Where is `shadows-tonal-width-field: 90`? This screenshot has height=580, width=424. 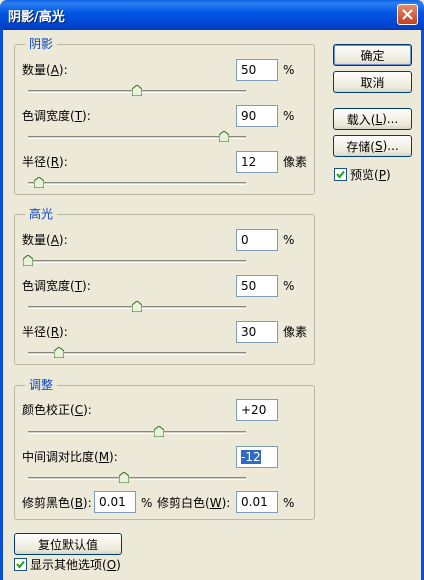
shadows-tonal-width-field: 90 is located at coordinates (257, 116).